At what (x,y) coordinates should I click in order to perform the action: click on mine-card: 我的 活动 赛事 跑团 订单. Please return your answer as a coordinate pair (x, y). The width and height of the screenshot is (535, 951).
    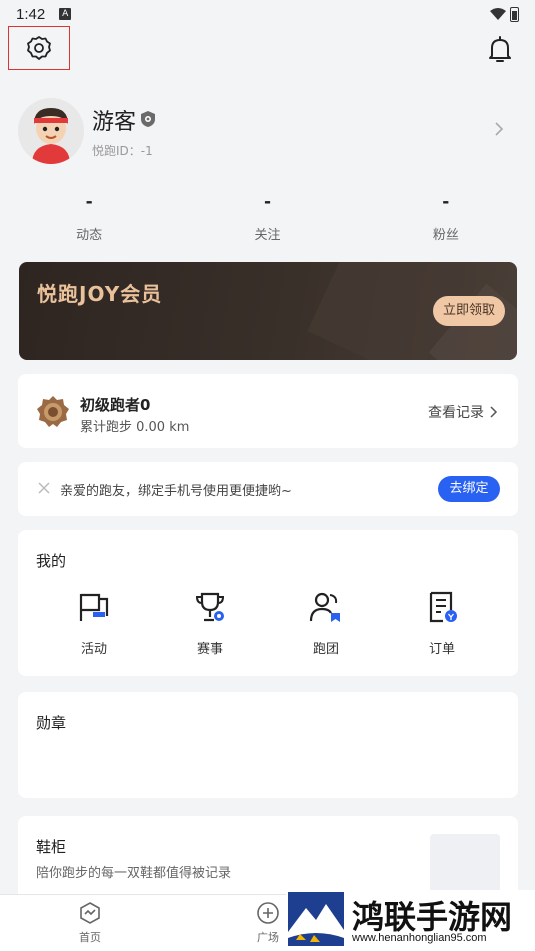
    Looking at the image, I should click on (268, 603).